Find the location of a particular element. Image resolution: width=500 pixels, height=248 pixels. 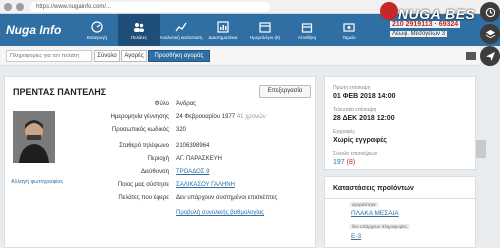

field-value: 24 Φεβρουαρίου 1977 41 χρονών is located at coordinates (221, 117).